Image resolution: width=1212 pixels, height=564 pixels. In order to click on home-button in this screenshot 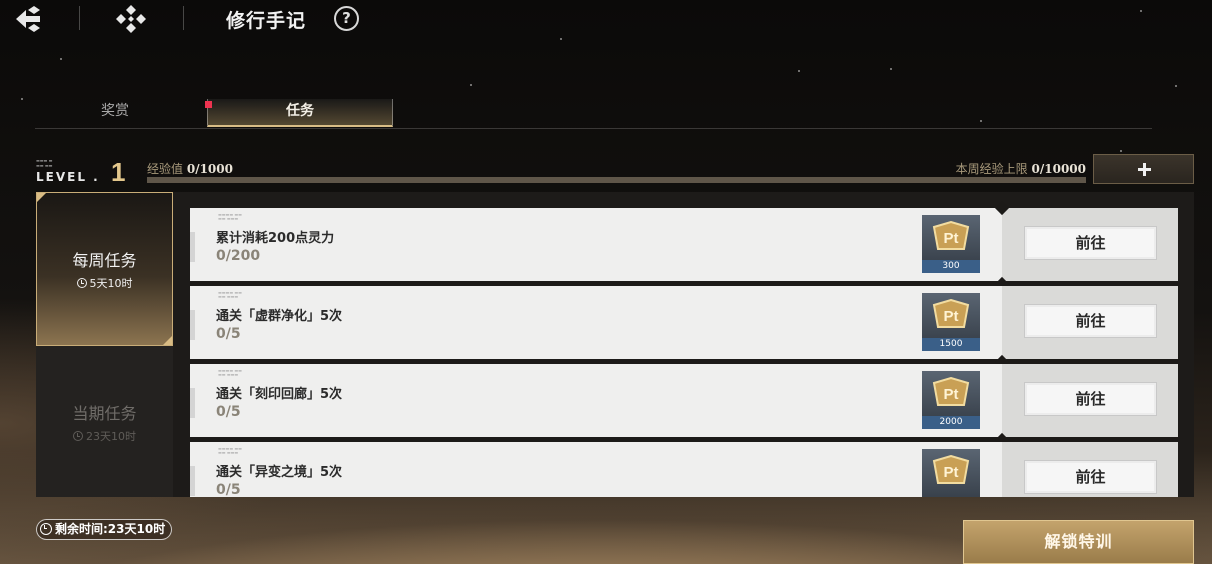, I will do `click(131, 19)`.